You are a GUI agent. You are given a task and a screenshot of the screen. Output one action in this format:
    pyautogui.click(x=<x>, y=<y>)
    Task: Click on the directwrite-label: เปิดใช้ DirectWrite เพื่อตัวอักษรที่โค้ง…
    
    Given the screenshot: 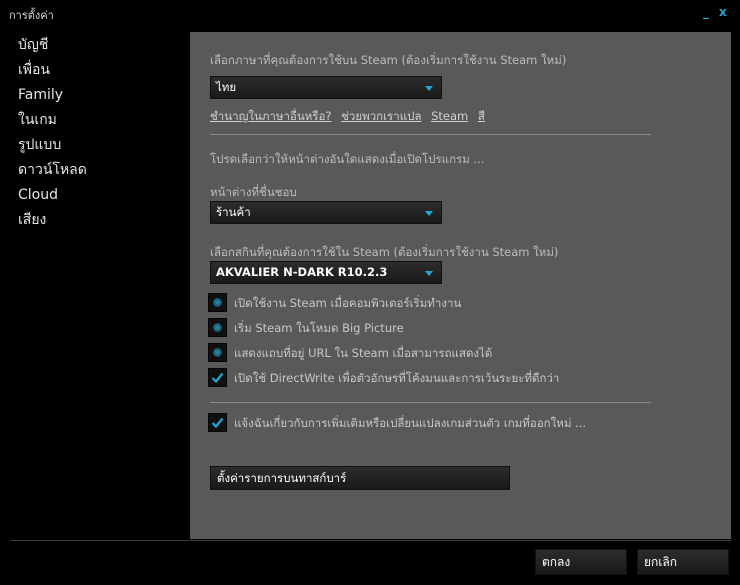 What is the action you would take?
    pyautogui.click(x=397, y=378)
    